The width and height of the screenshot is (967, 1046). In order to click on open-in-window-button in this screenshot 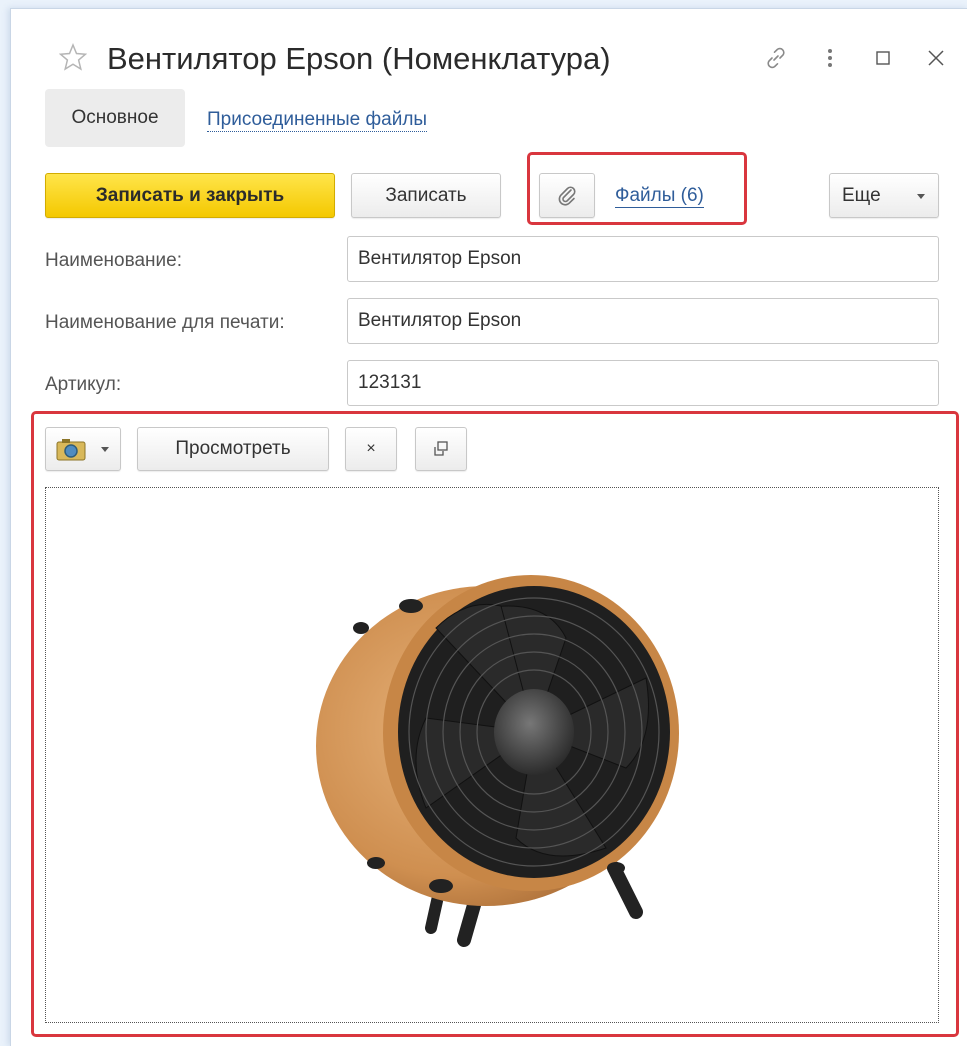, I will do `click(441, 449)`.